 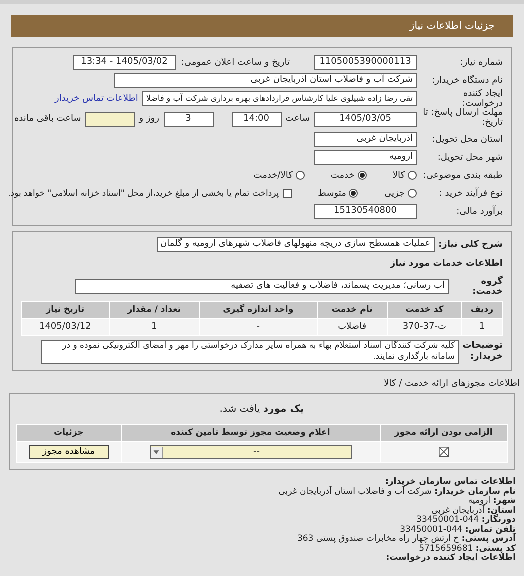 What do you see at coordinates (482, 98) in the screenshot?
I see `field-label: ایجاد کننده درخواست:` at bounding box center [482, 98].